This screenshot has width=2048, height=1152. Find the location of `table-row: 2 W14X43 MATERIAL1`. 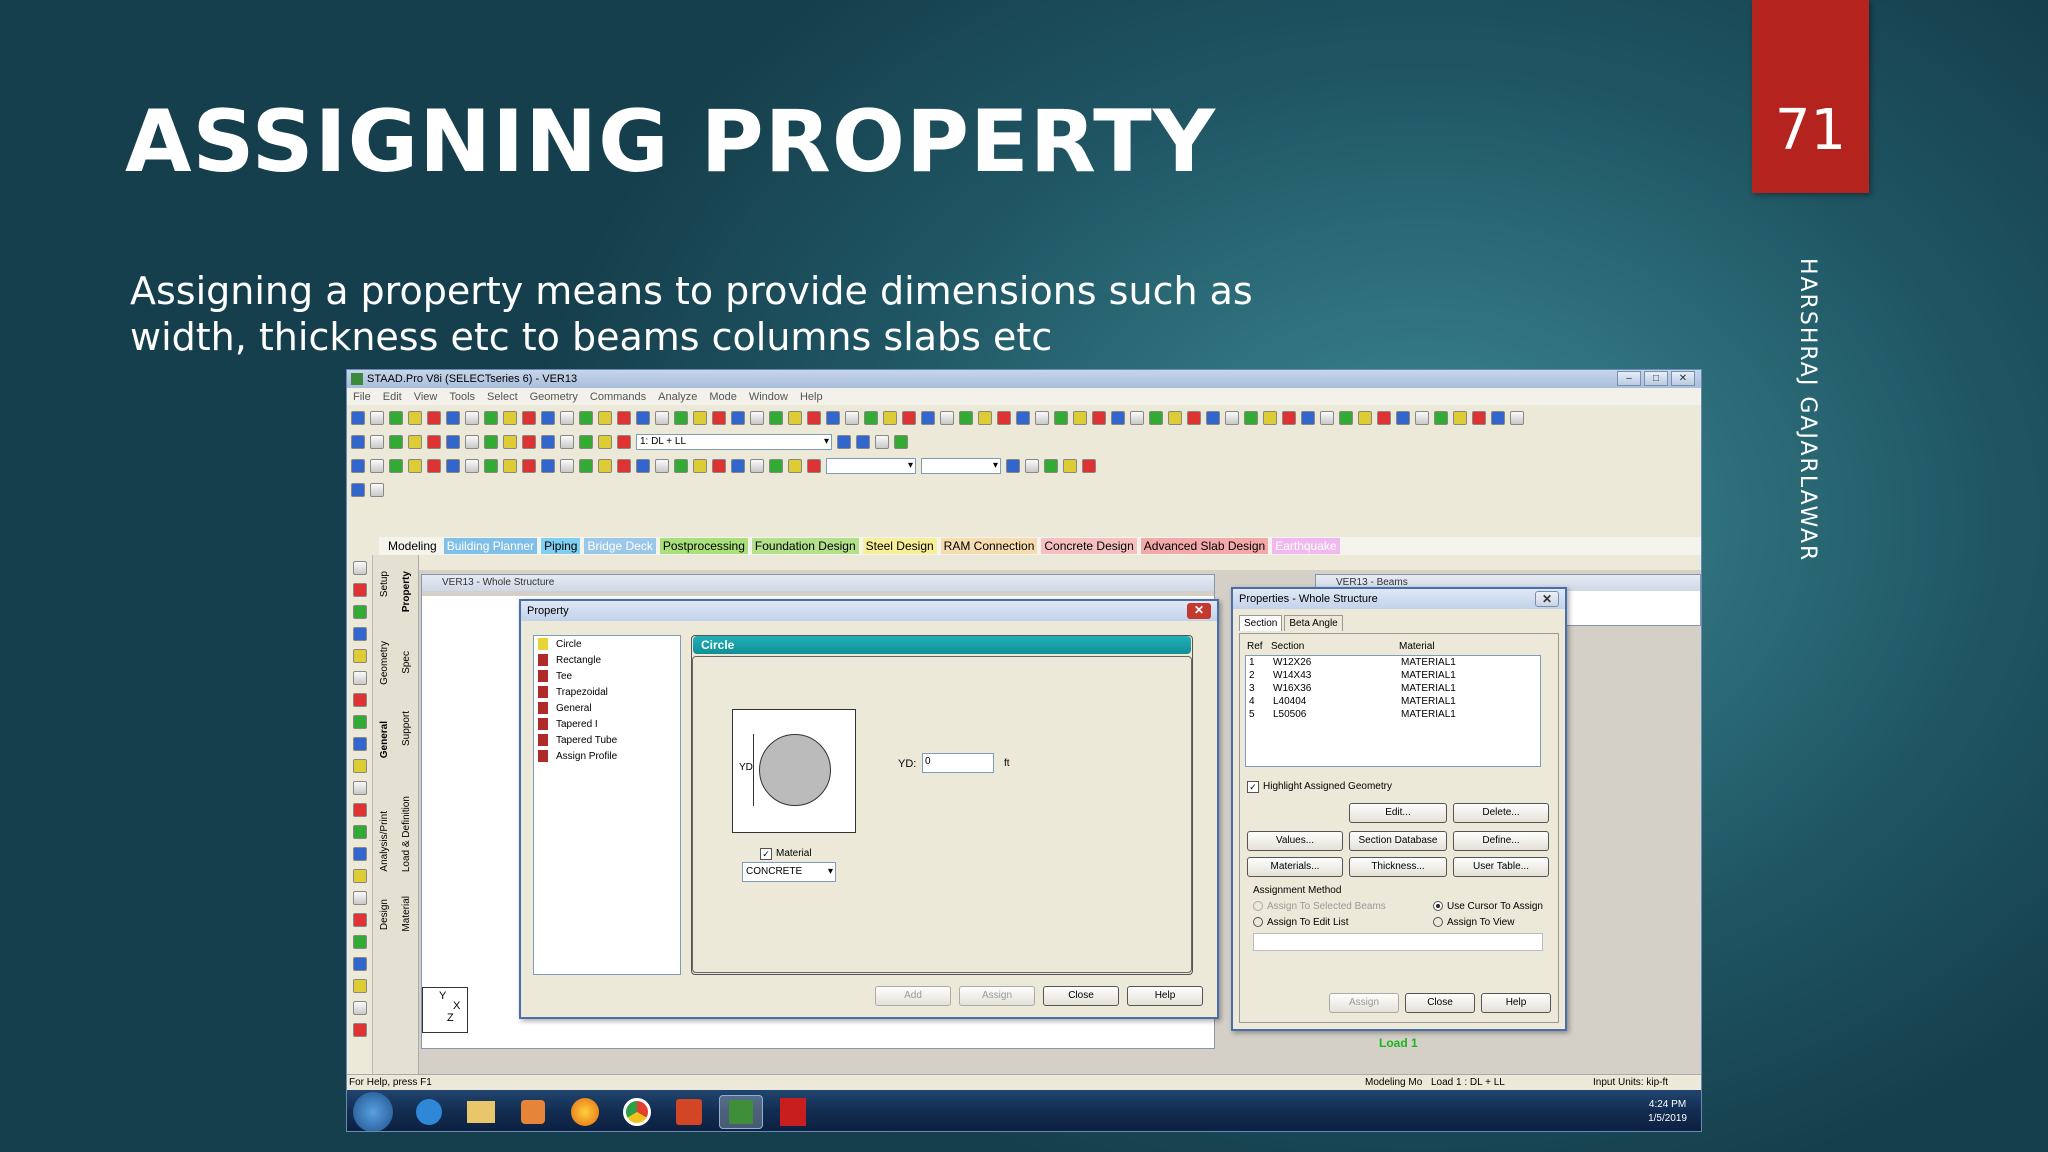

table-row: 2 W14X43 MATERIAL1 is located at coordinates (1393, 675).